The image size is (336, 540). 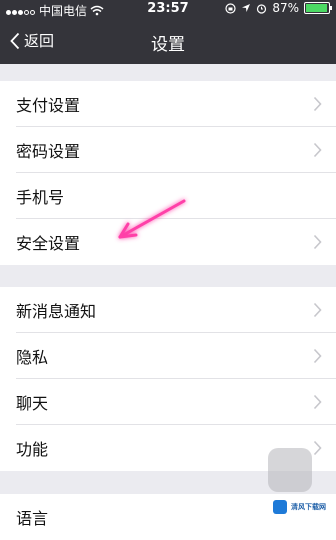 I want to click on item-label: 新消息通知, so click(x=56, y=311).